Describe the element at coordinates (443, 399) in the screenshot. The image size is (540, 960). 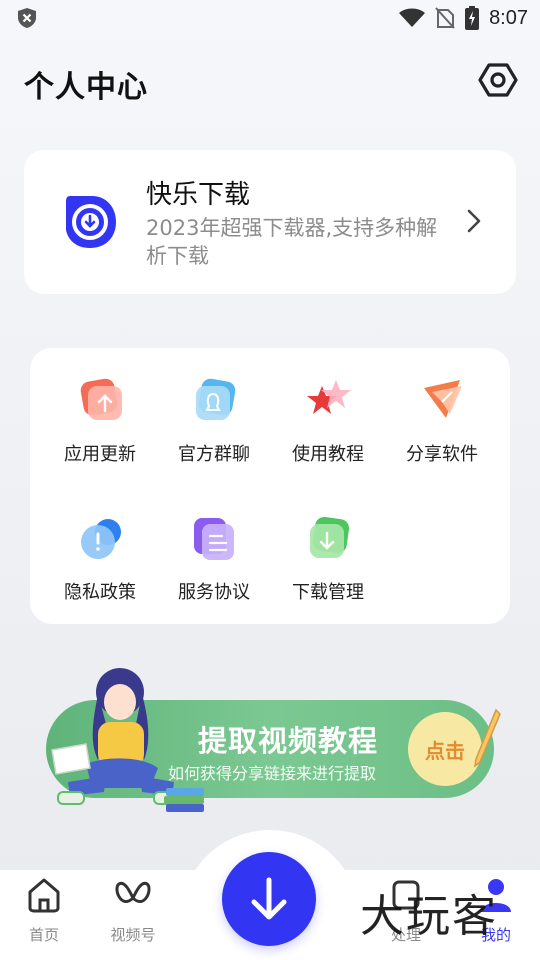
I see `share-plane-icon` at that location.